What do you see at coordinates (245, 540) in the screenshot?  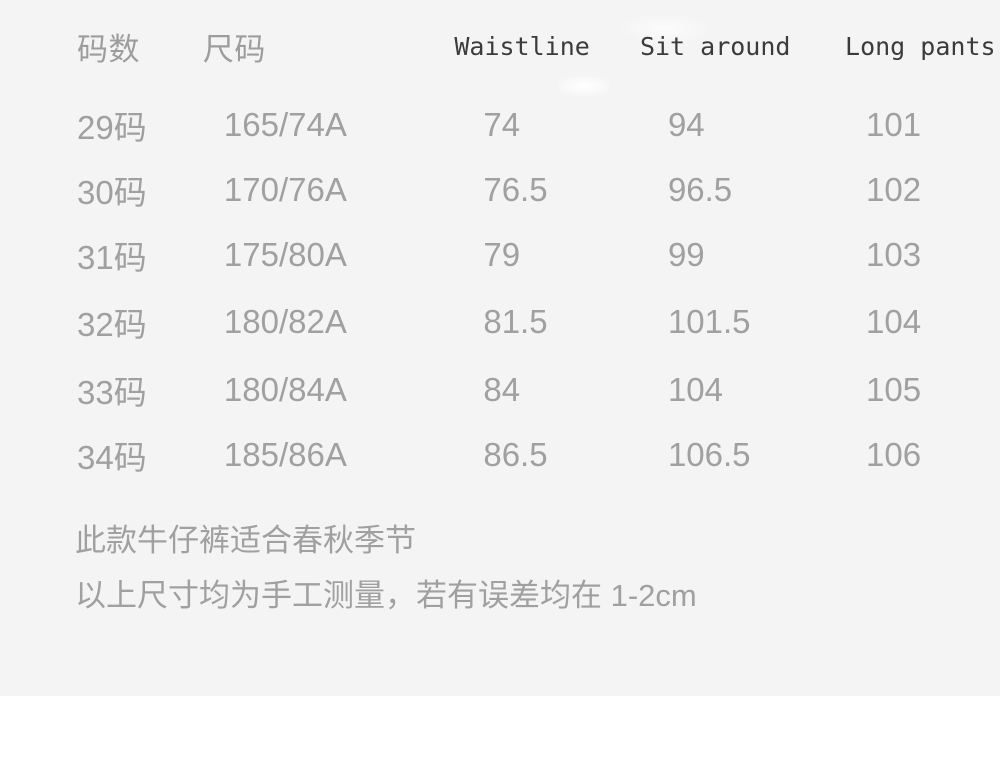 I see `note-season: 此款牛仔裤适合春秋季节` at bounding box center [245, 540].